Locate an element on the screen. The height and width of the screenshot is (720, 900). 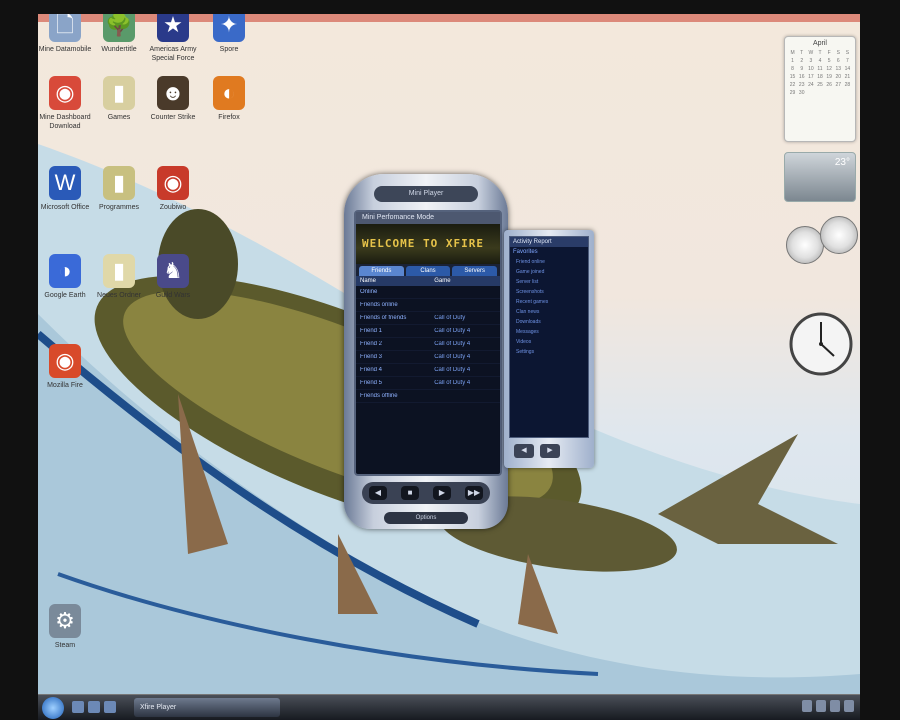
calendar-day: 4 is located at coordinates (819, 61).